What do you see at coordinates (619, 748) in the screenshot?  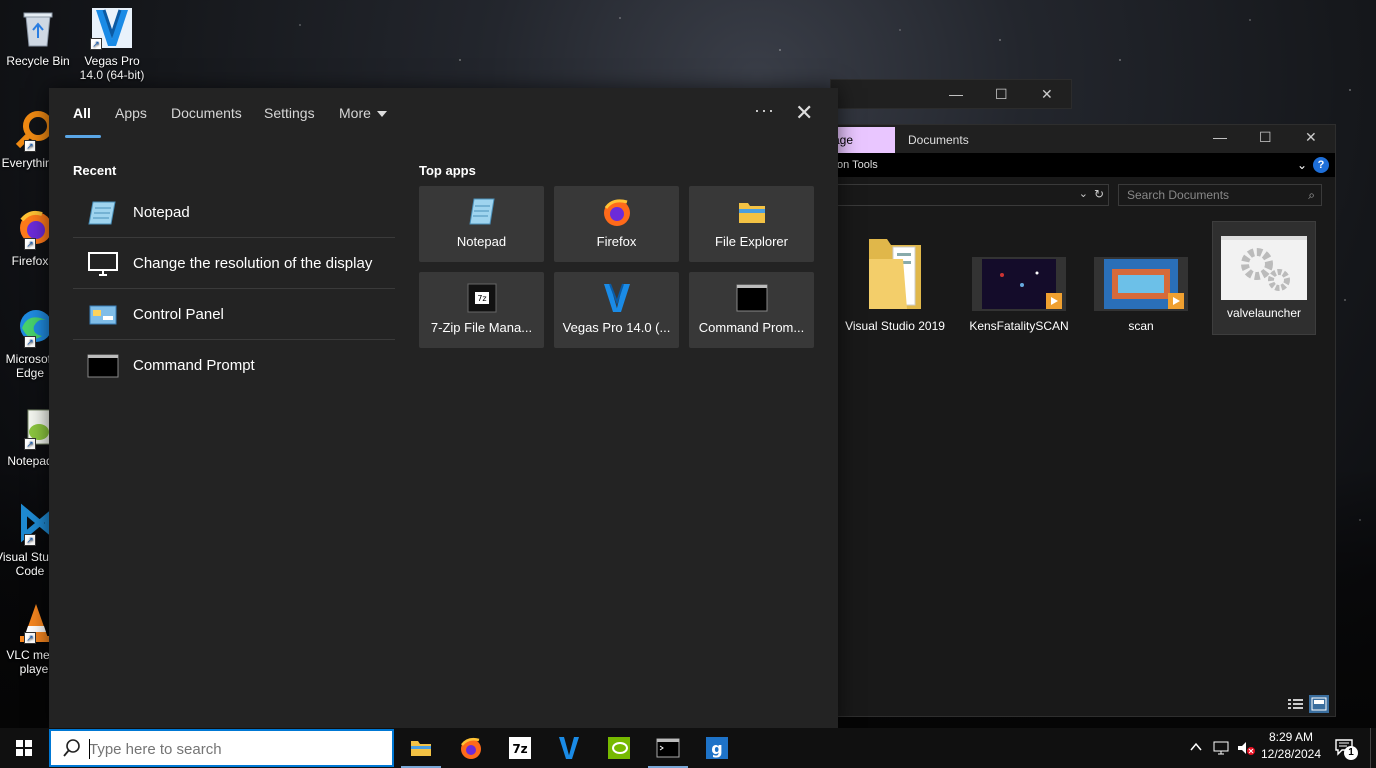 I see `taskbar-app-nvidia` at bounding box center [619, 748].